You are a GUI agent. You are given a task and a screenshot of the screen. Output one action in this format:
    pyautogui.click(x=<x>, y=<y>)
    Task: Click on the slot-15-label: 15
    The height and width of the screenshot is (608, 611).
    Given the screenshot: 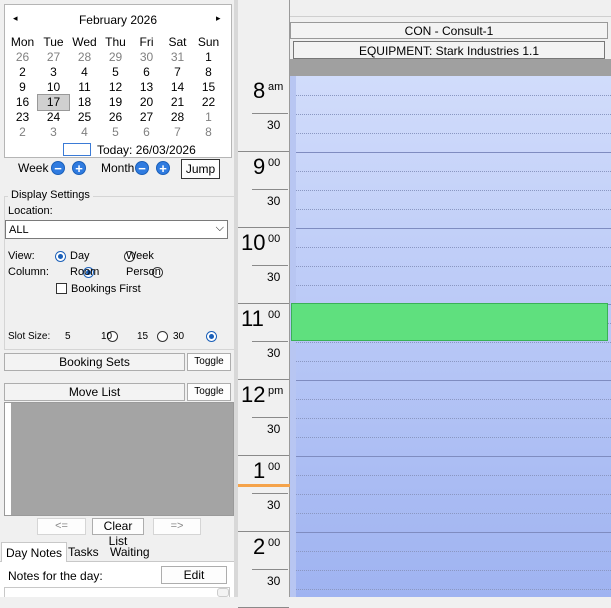 What is the action you would take?
    pyautogui.click(x=142, y=336)
    